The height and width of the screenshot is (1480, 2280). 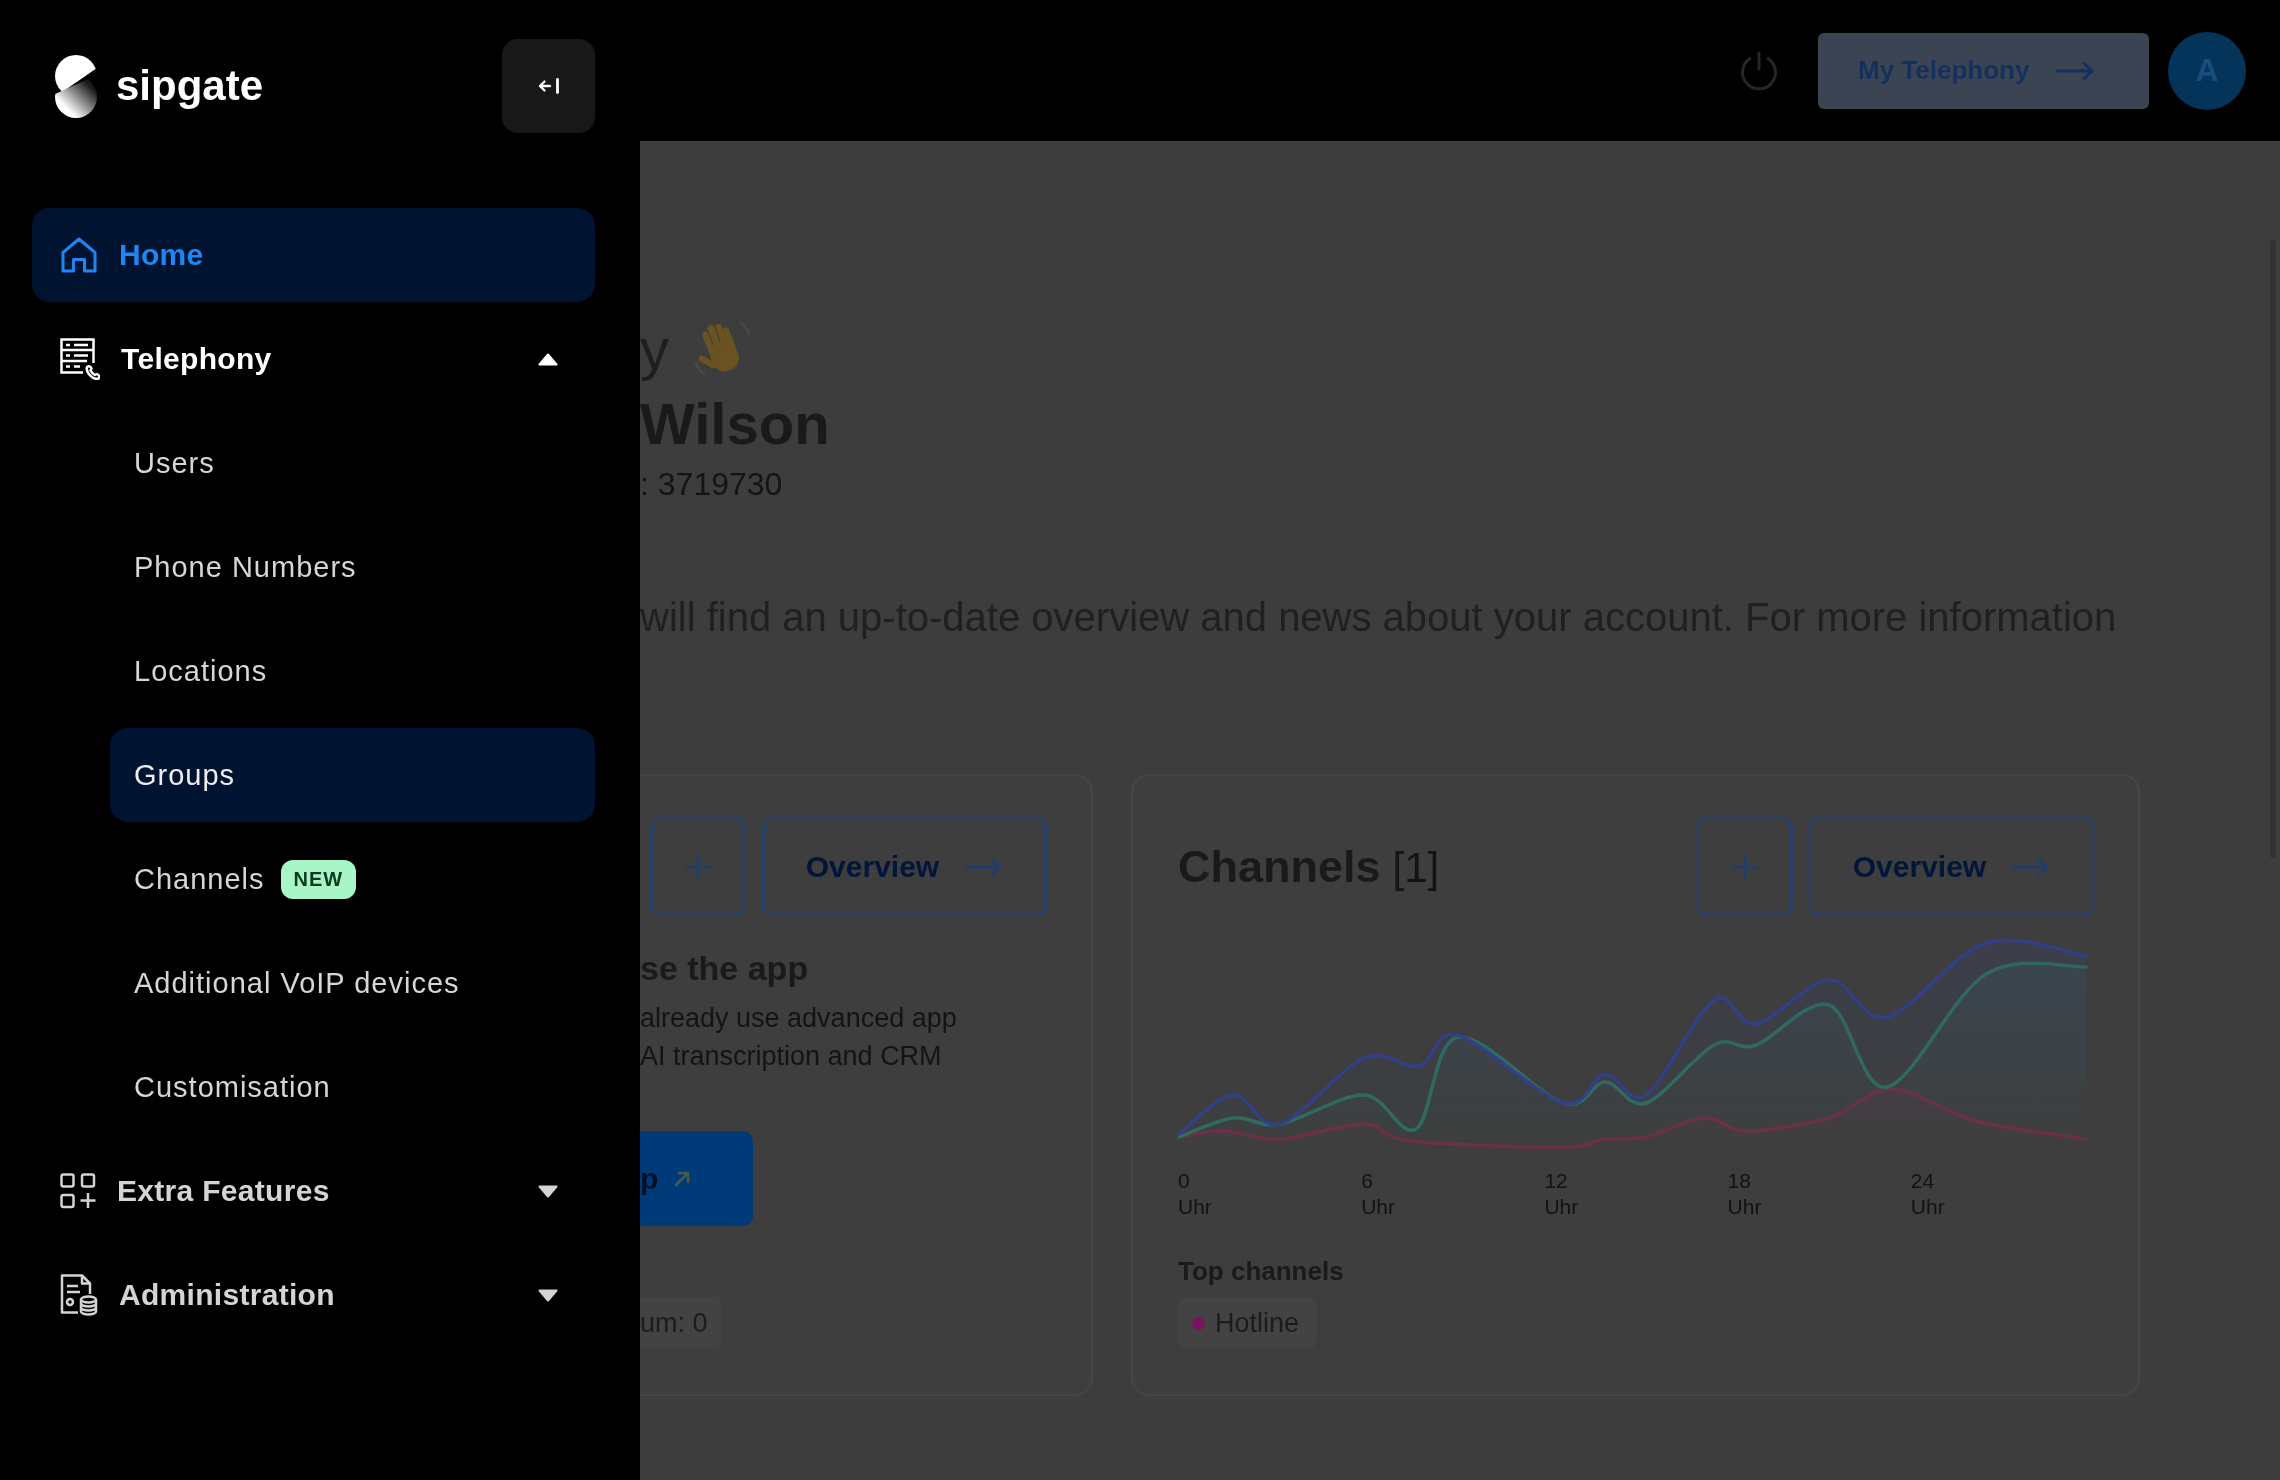 What do you see at coordinates (352, 775) in the screenshot?
I see `nav-subitem: Groups` at bounding box center [352, 775].